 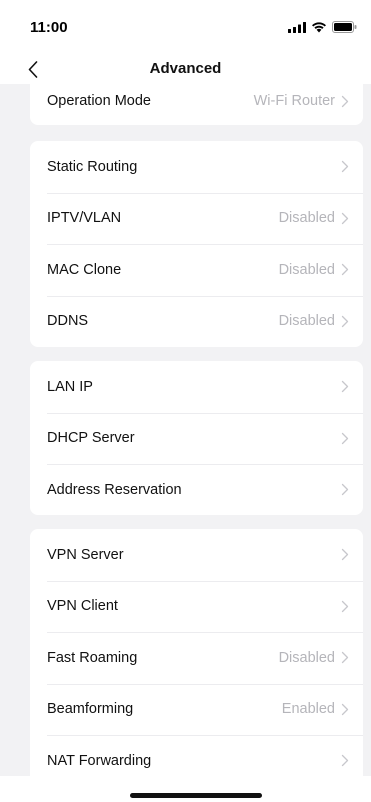 What do you see at coordinates (196, 218) in the screenshot?
I see `row-iptv-vlan: IPTV/VLAN Disabled` at bounding box center [196, 218].